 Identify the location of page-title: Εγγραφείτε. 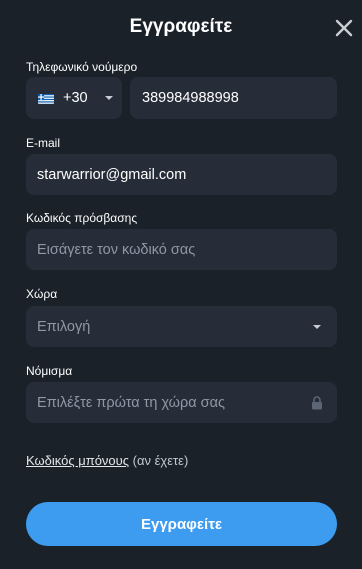
(181, 26).